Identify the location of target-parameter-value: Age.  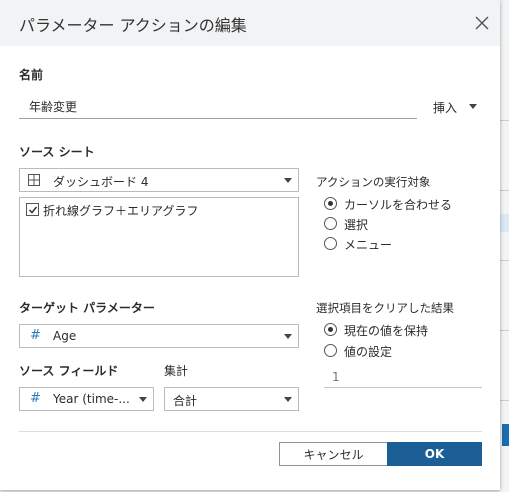
(65, 336).